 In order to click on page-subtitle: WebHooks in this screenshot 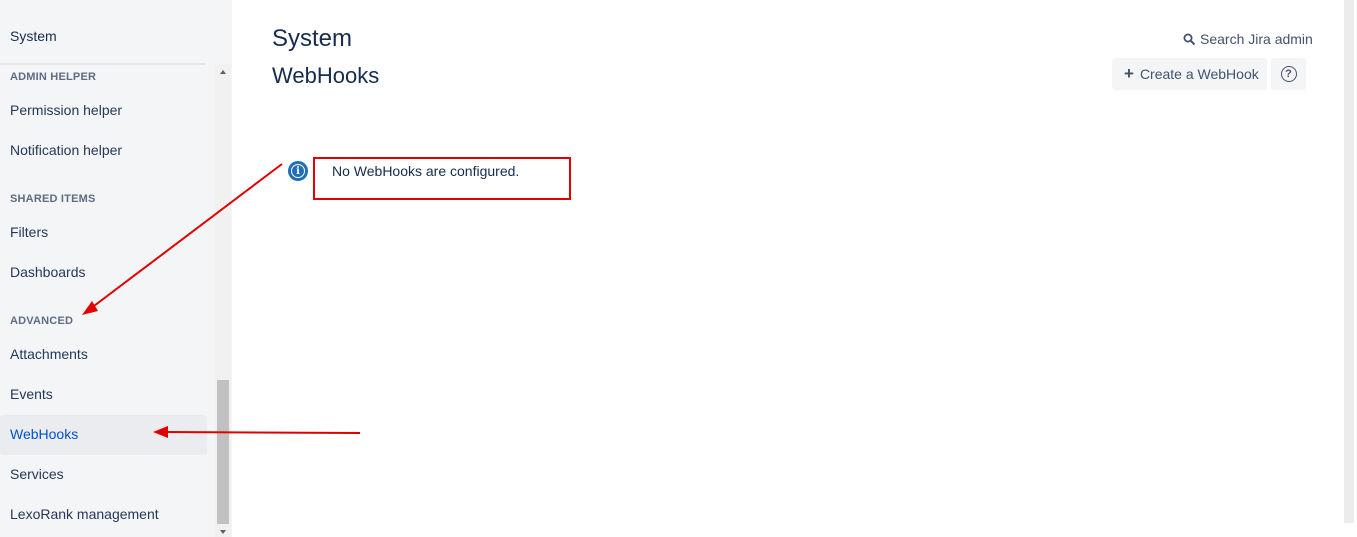, I will do `click(326, 75)`.